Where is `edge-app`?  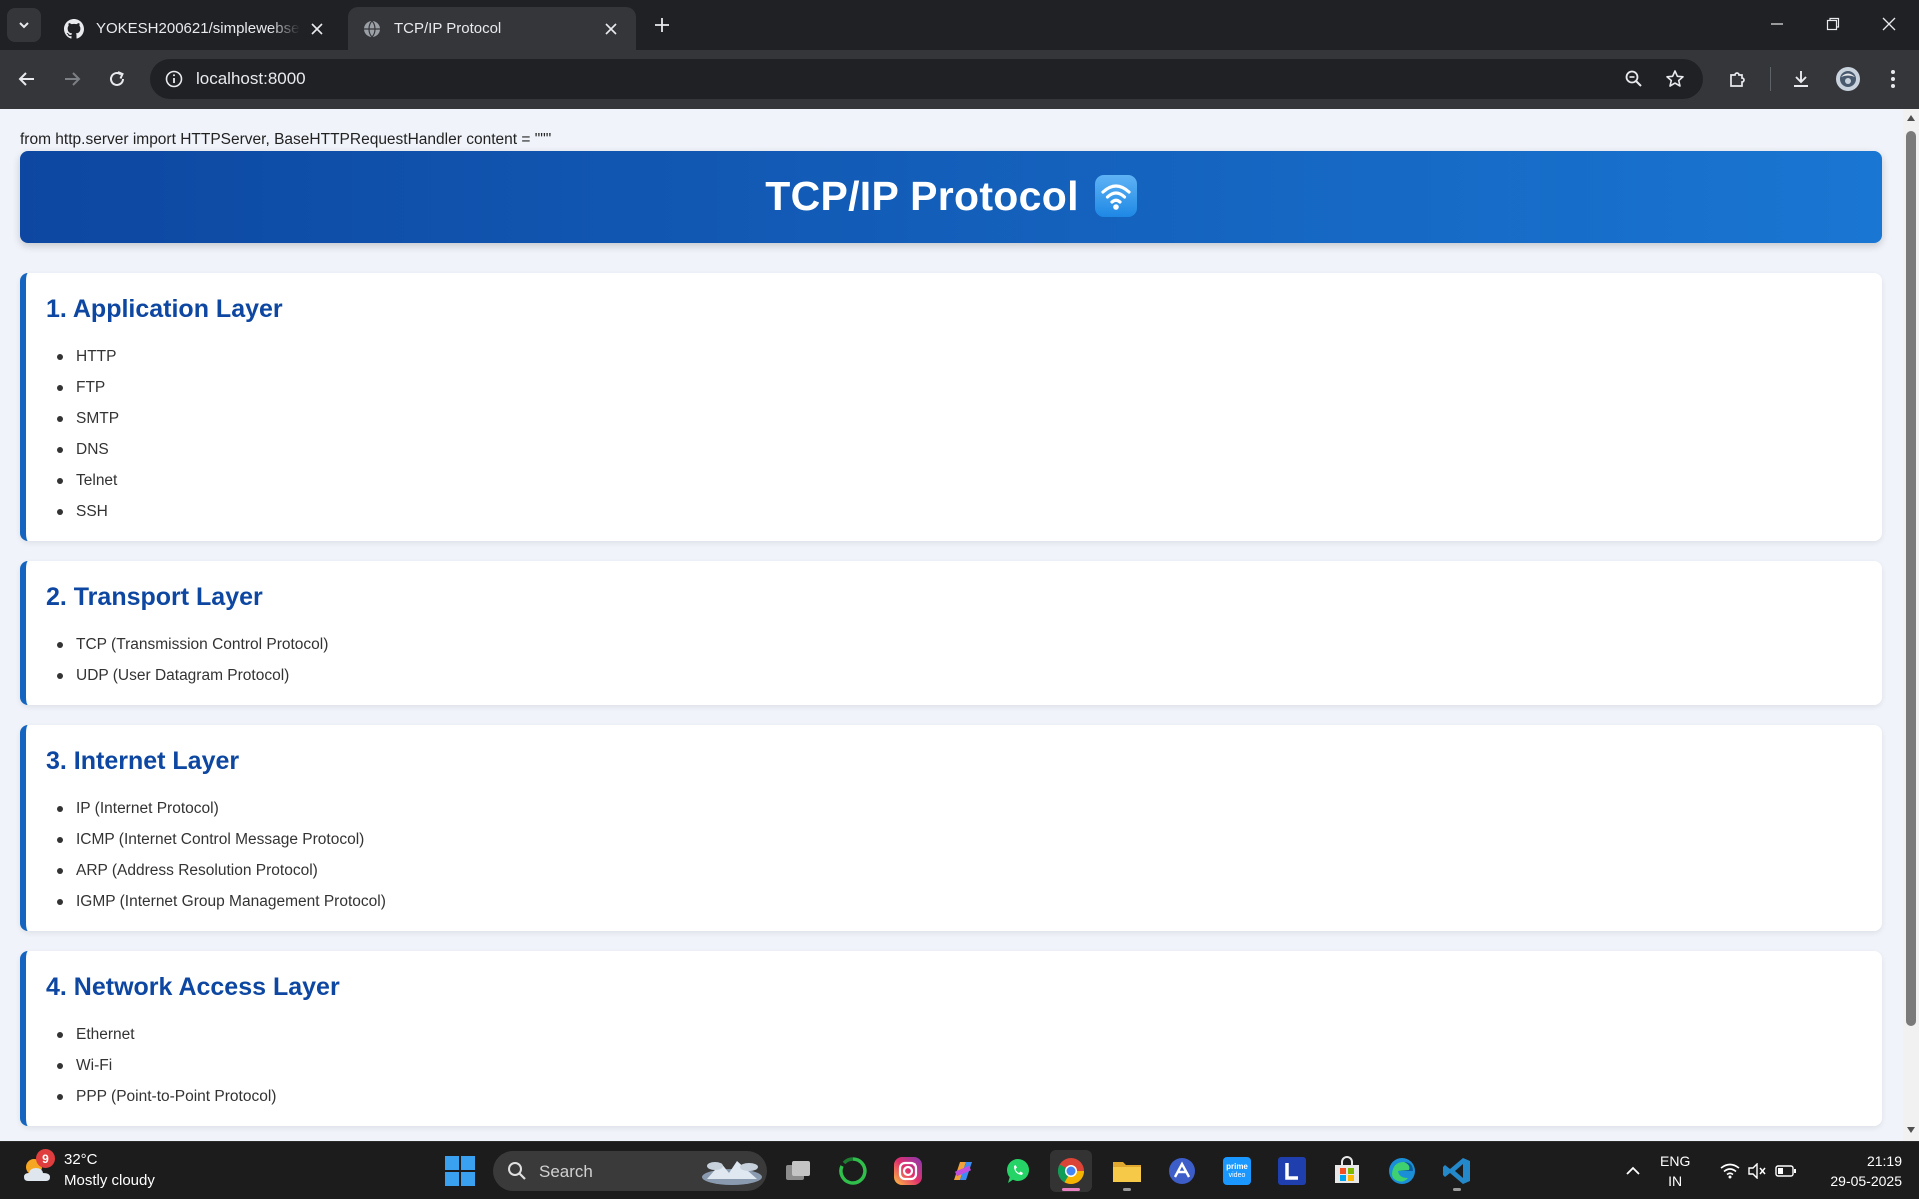
edge-app is located at coordinates (1402, 1171).